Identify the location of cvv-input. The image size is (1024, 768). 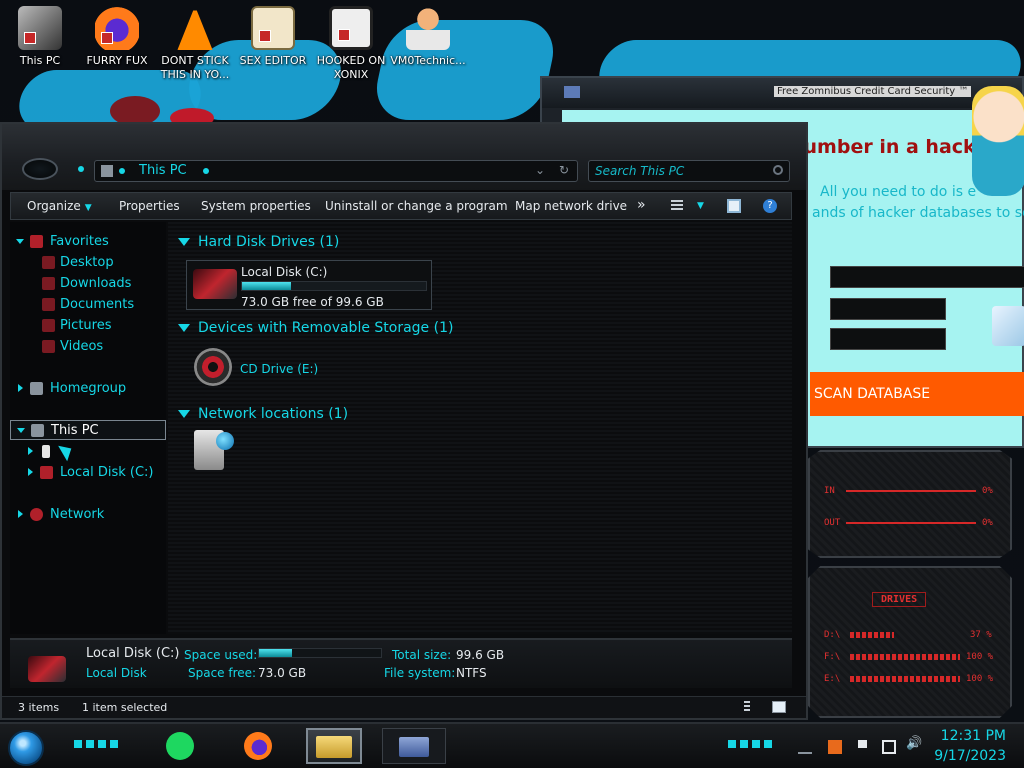
(888, 339).